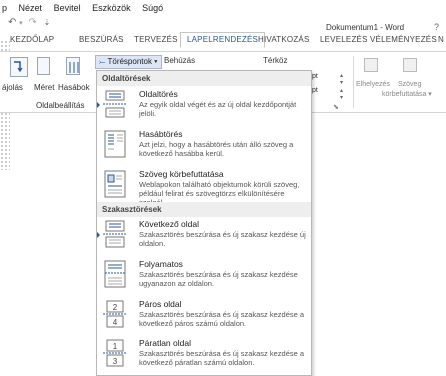  Describe the element at coordinates (115, 104) in the screenshot. I see `page-break-icon` at that location.